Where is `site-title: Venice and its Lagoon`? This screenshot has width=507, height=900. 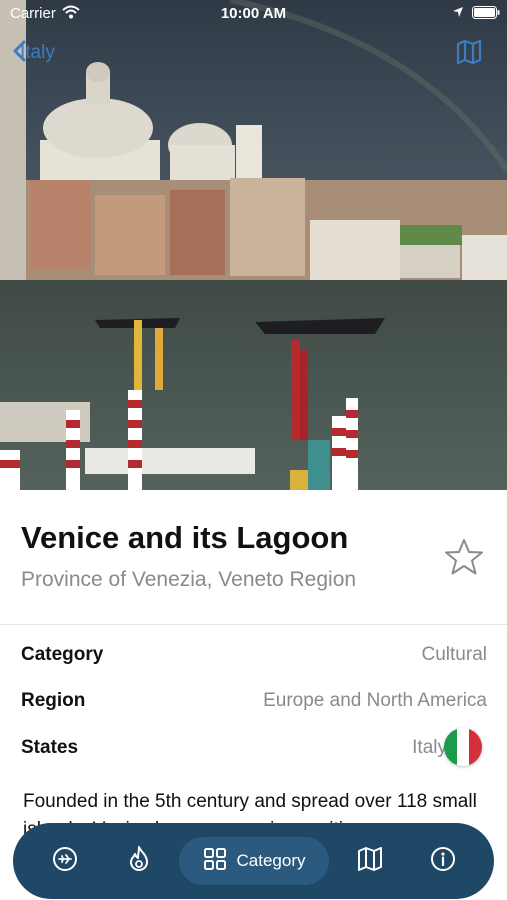
site-title: Venice and its Lagoon is located at coordinates (185, 537).